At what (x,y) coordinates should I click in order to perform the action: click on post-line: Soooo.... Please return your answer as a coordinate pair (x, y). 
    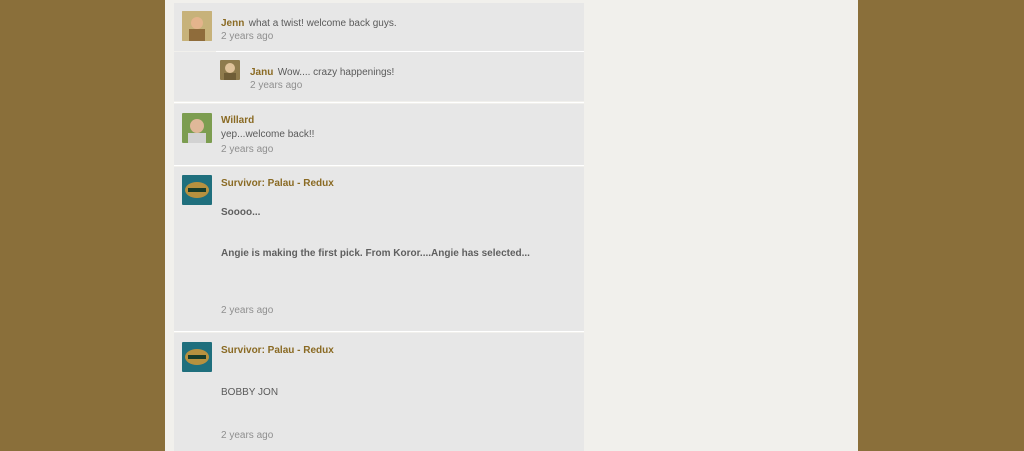
    Looking at the image, I should click on (241, 212).